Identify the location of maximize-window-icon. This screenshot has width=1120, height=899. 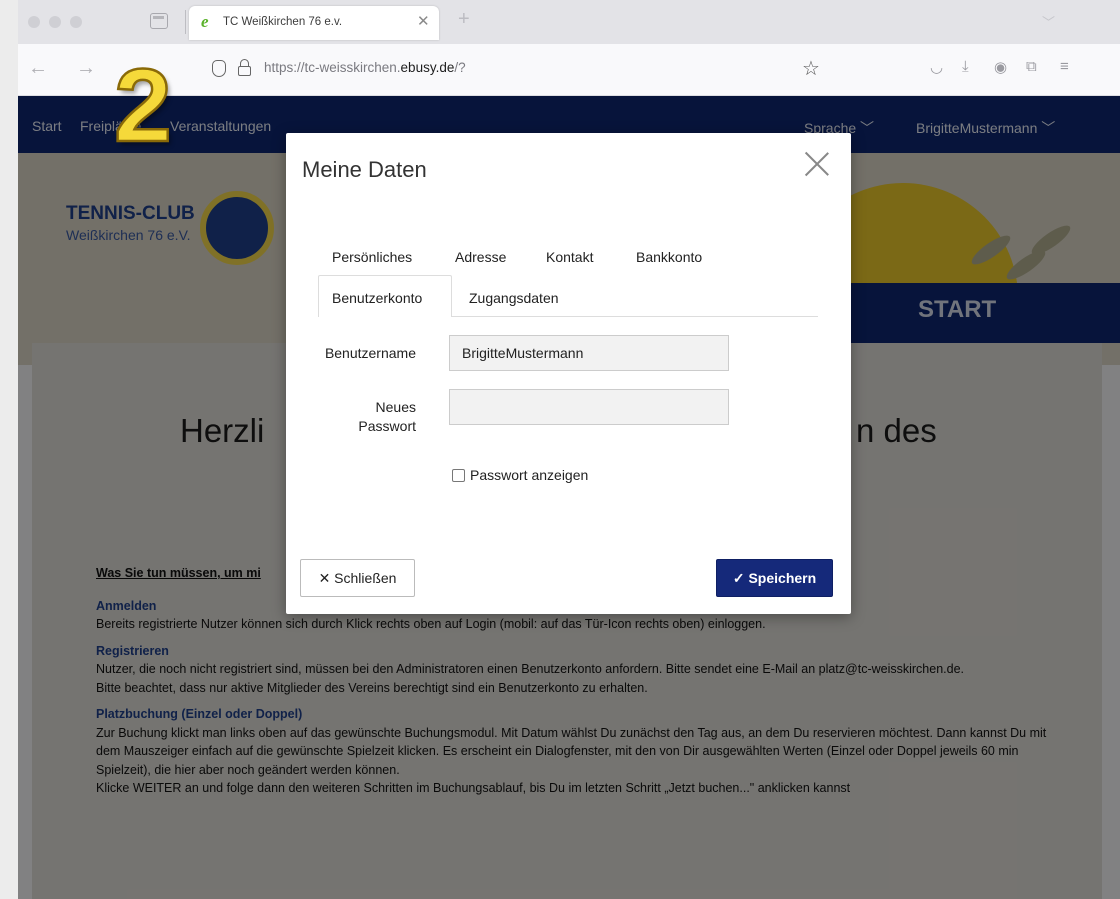
(76, 22).